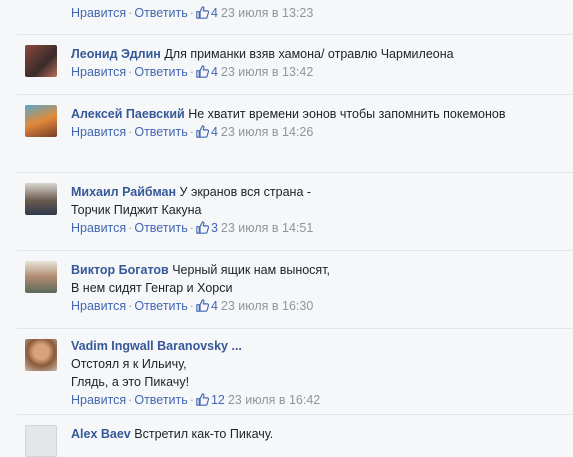 This screenshot has width=573, height=457. Describe the element at coordinates (120, 270) in the screenshot. I see `comment-author: Виктор Богатов` at that location.